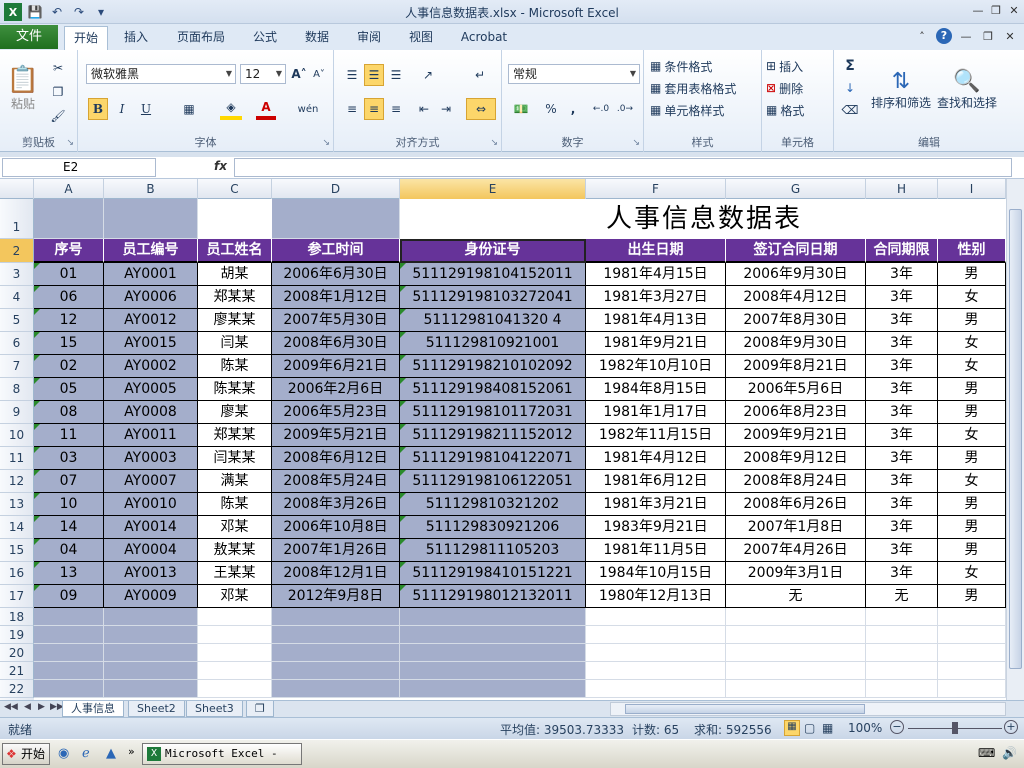 This screenshot has height=768, width=1024. What do you see at coordinates (625, 109) in the screenshot?
I see `decrease-decimal-icon: .0→` at bounding box center [625, 109].